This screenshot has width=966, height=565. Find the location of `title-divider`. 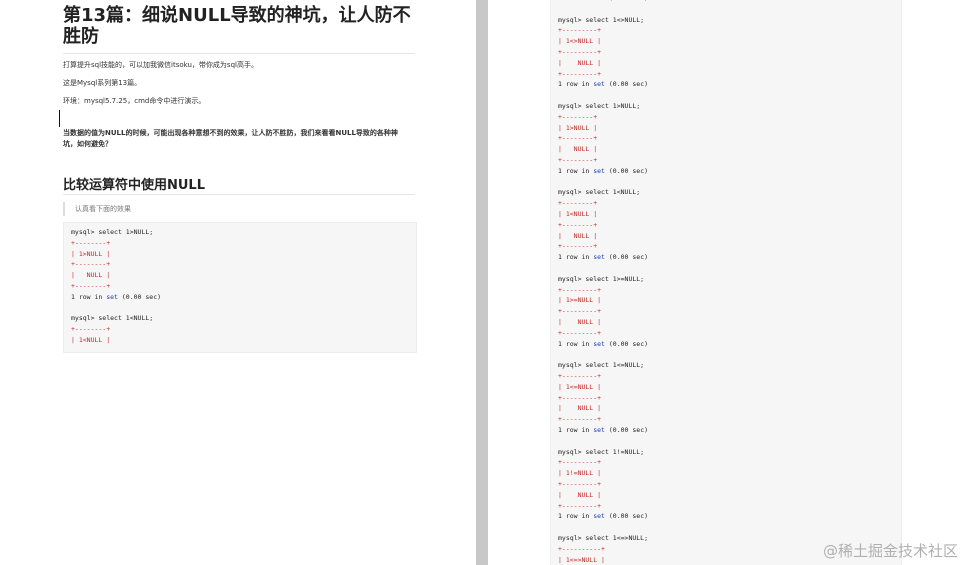

title-divider is located at coordinates (239, 53).